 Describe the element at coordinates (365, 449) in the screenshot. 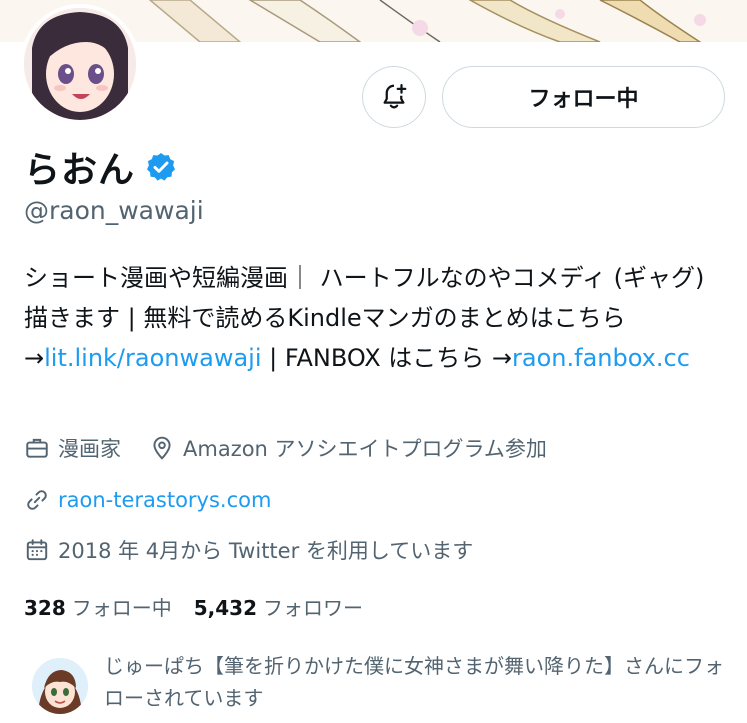

I see `profile-location: Amazon アソシエイトプログラム参加` at that location.